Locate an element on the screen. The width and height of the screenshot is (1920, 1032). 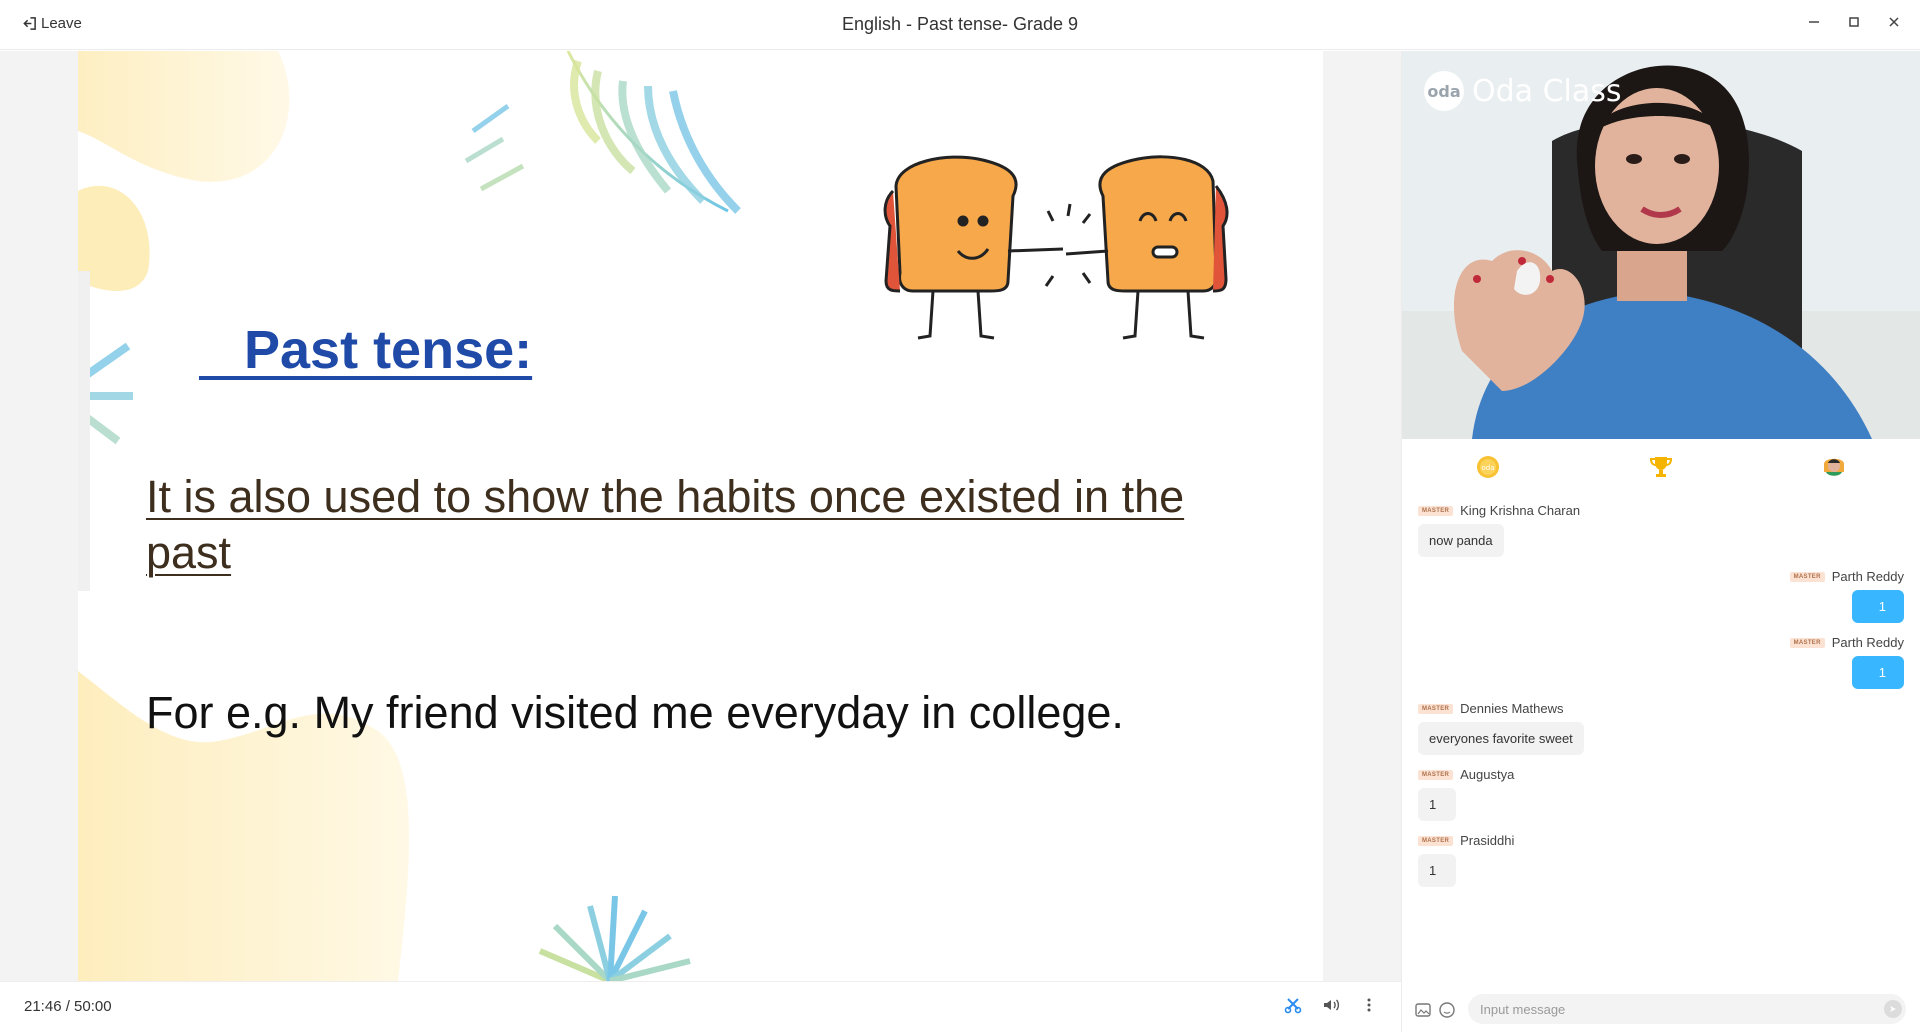
slide-heading: Past tense: is located at coordinates (366, 350).